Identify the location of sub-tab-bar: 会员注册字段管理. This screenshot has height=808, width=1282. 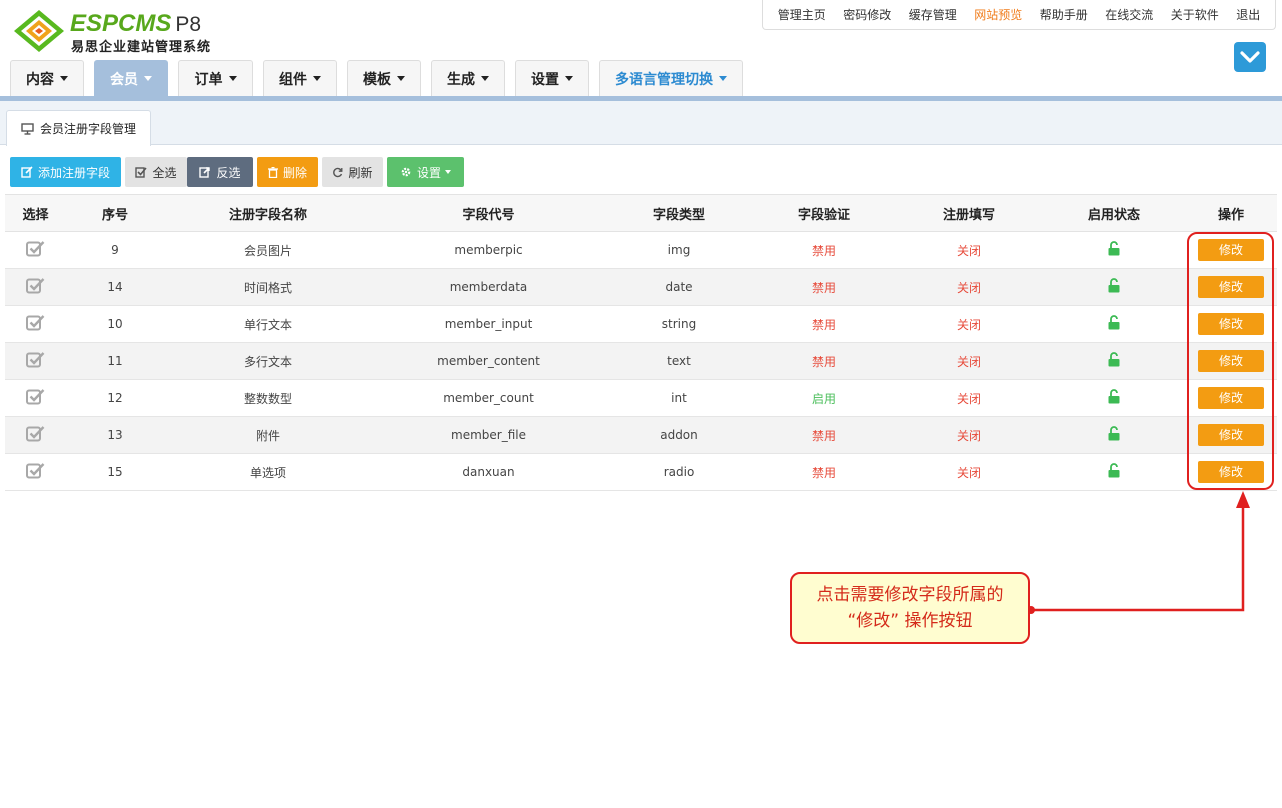
(641, 123).